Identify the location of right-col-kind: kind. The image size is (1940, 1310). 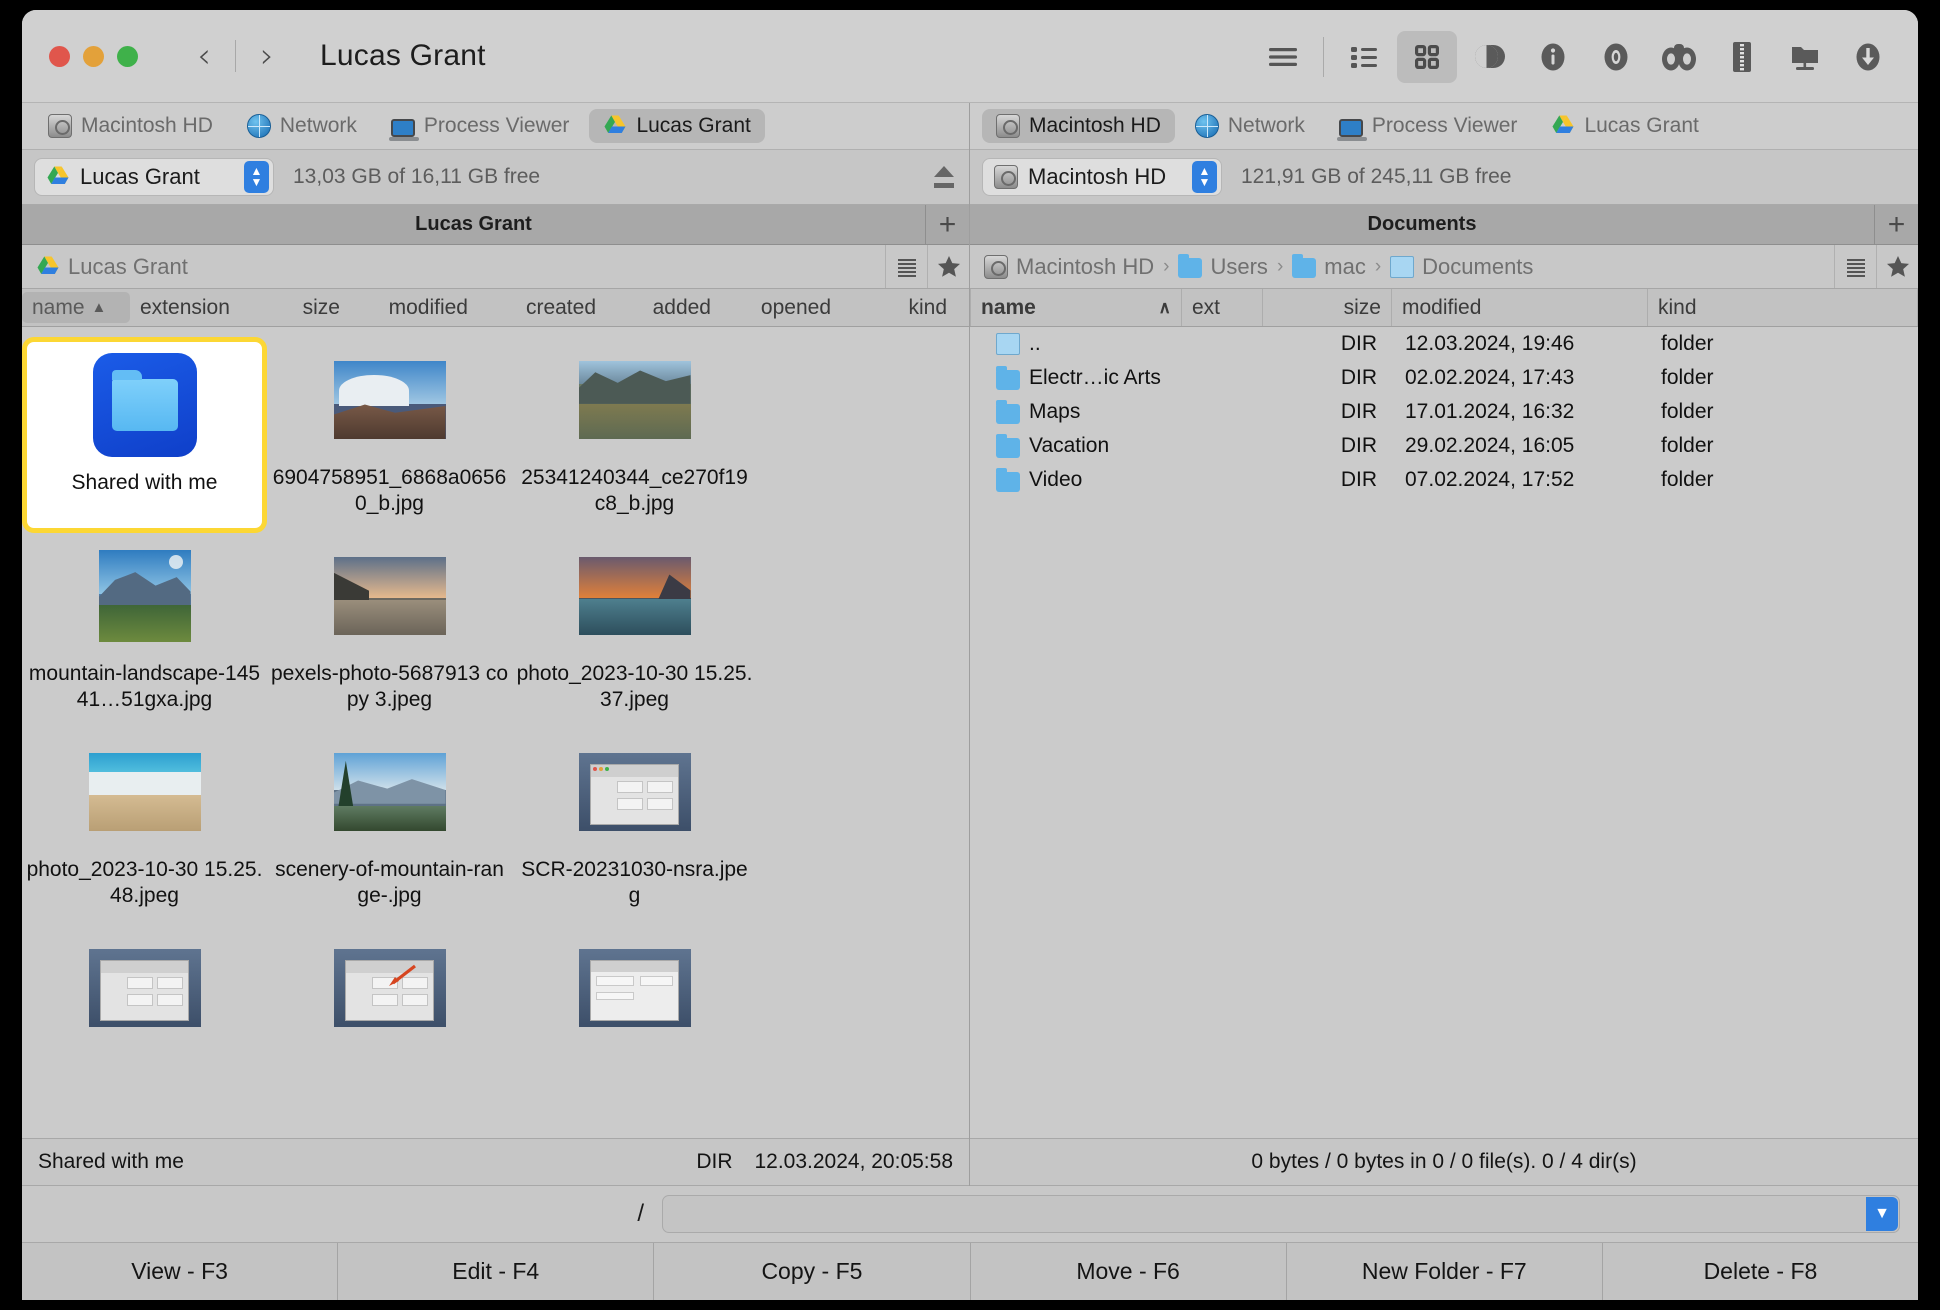
(1782, 307).